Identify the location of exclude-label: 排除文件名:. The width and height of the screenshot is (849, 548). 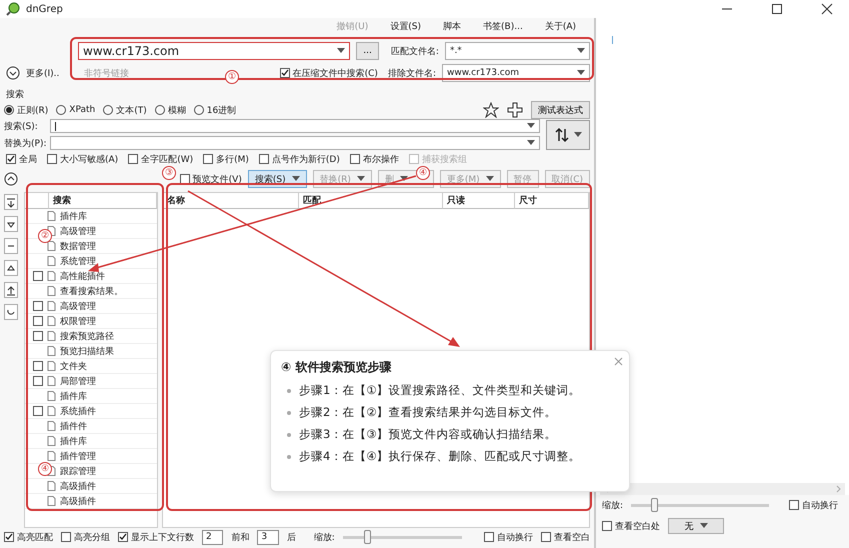
(412, 74).